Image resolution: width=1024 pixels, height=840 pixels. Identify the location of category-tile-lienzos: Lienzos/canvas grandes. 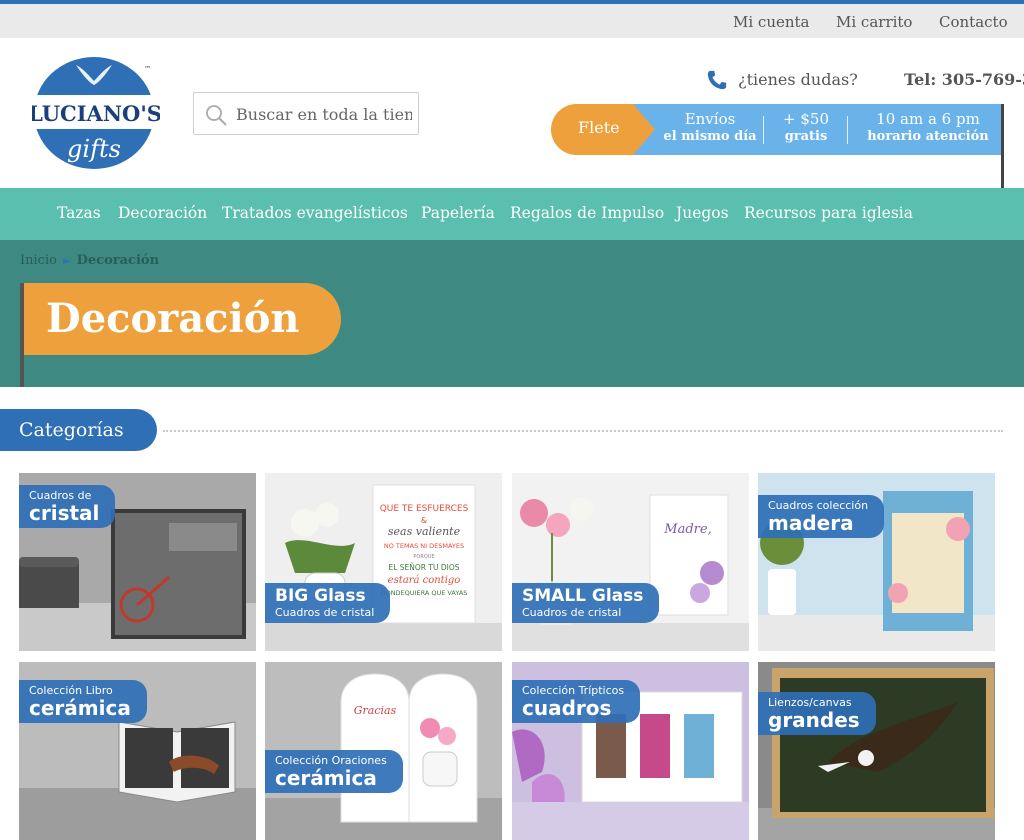
(876, 751).